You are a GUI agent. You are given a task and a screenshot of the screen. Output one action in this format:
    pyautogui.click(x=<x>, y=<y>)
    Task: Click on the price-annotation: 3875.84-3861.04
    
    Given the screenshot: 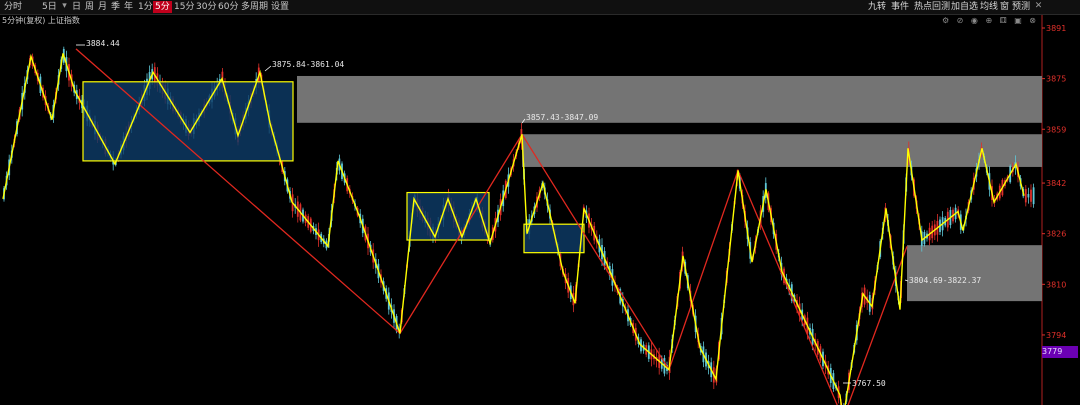 What is the action you would take?
    pyautogui.click(x=308, y=64)
    